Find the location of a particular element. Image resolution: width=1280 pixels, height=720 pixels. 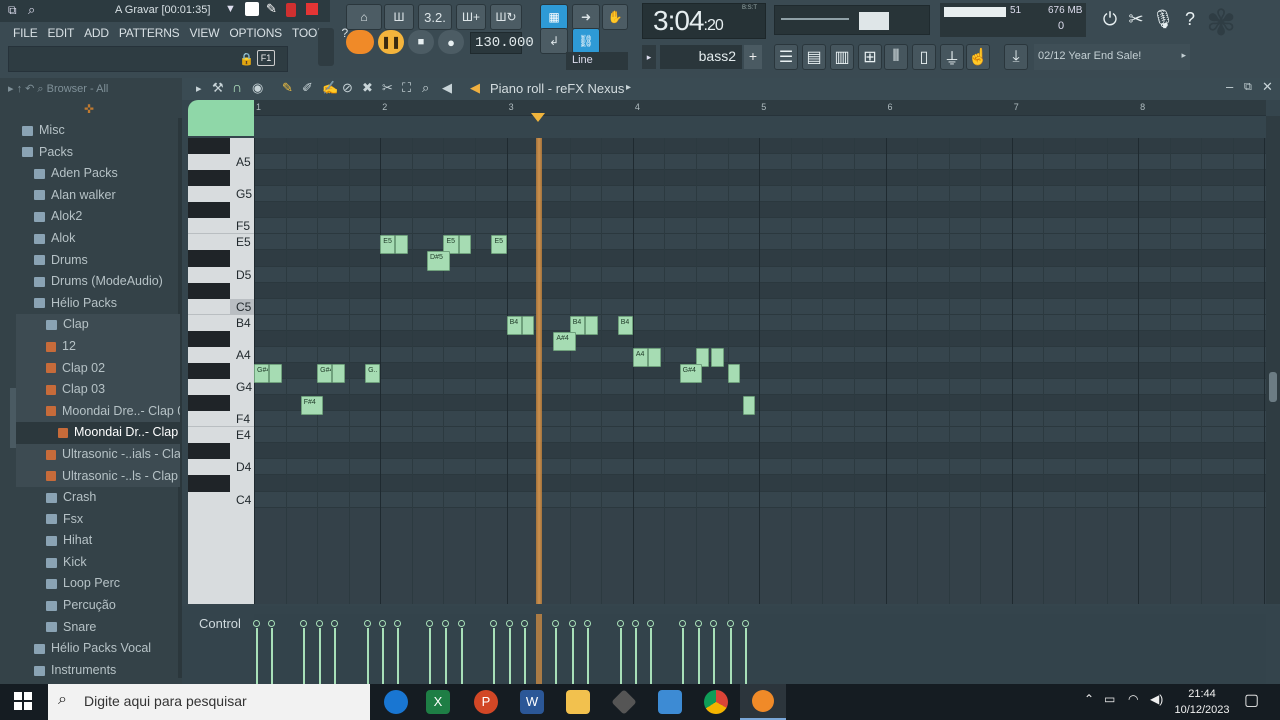

delete-tool-icon: ⊘ is located at coordinates (347, 88).